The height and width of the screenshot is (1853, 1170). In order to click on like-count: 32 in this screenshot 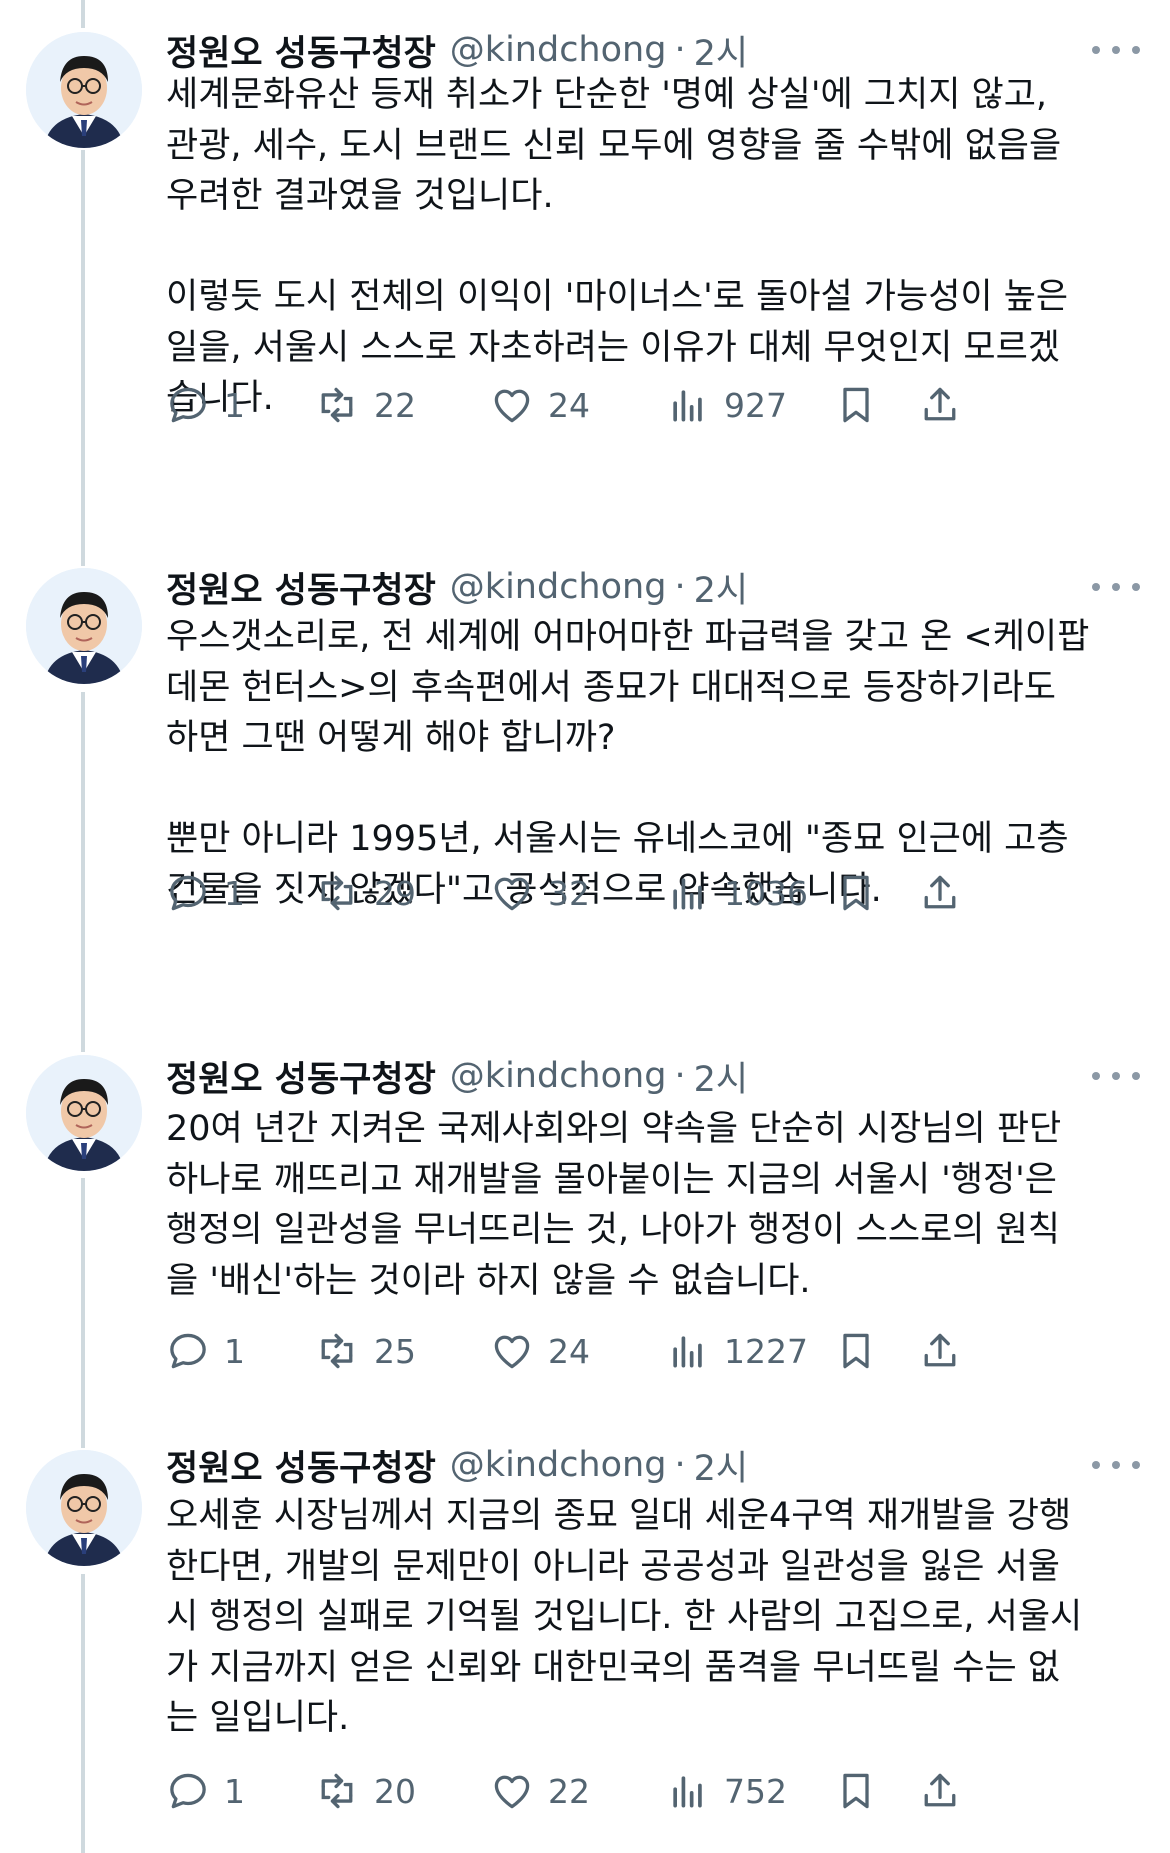, I will do `click(569, 893)`.